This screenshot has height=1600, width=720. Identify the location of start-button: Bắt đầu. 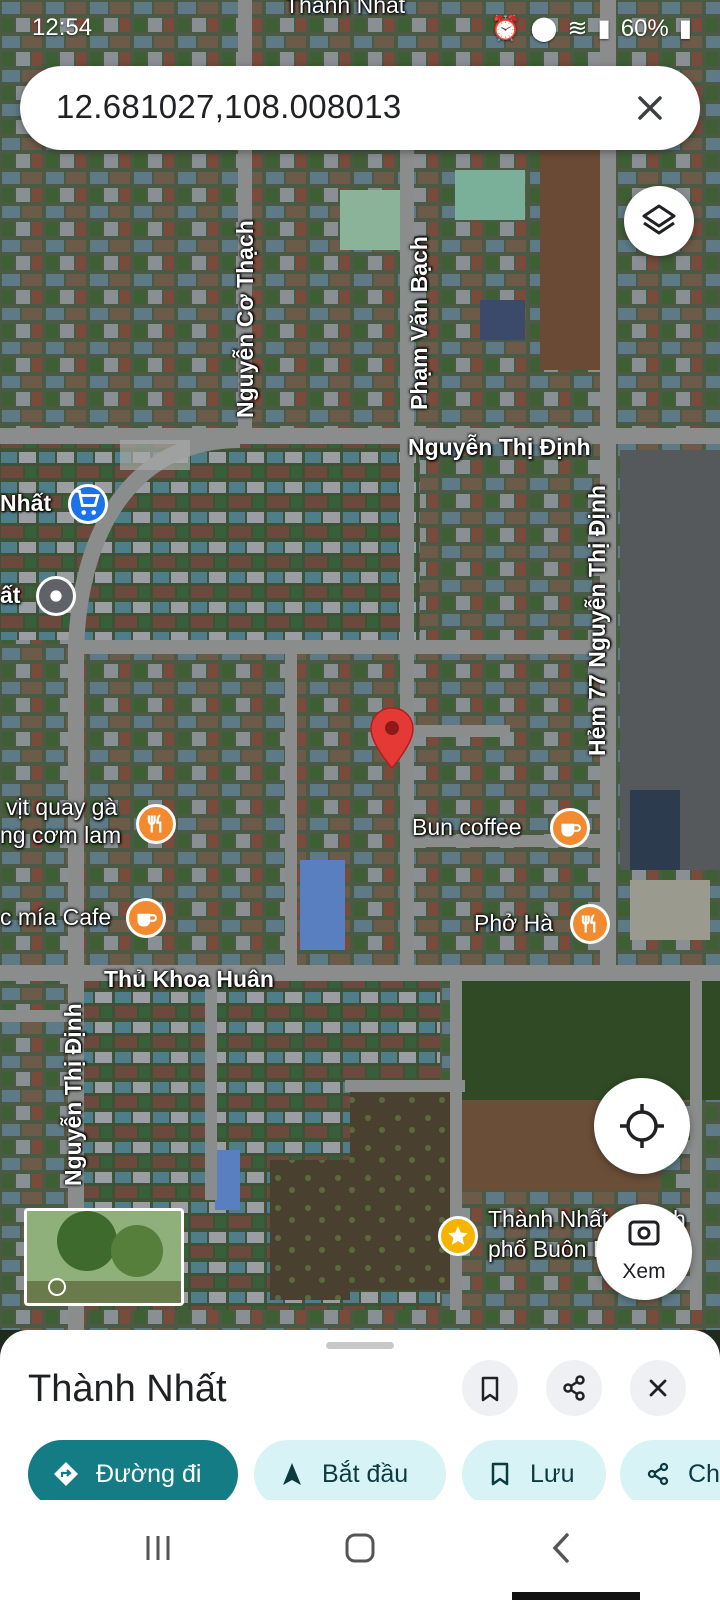
(350, 1474).